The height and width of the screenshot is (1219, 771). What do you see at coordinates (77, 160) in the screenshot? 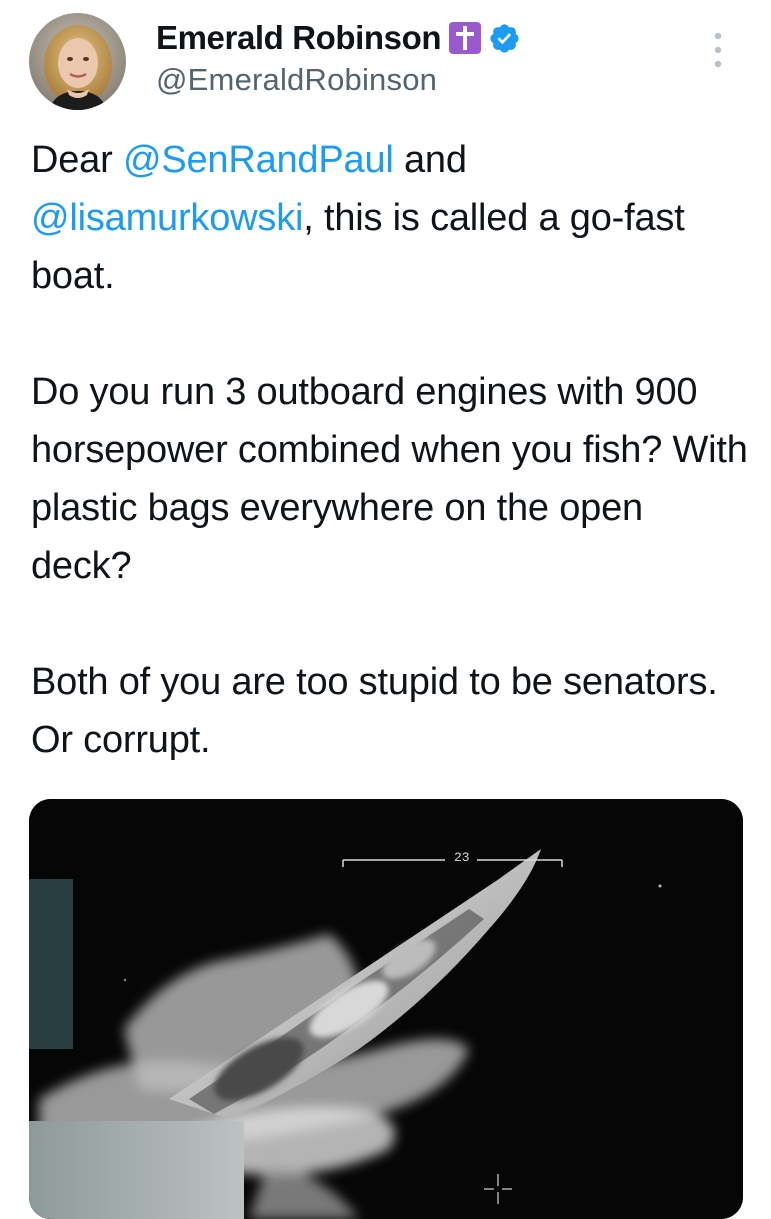
I see `tweet-text-segment: Dear` at bounding box center [77, 160].